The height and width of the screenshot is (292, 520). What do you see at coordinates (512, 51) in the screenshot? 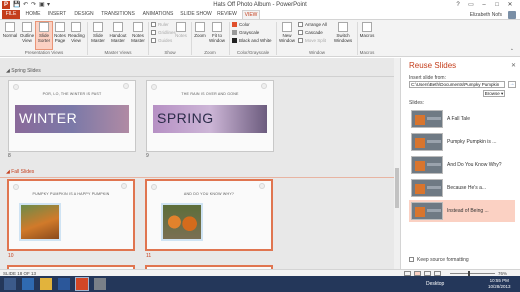
I see `collapse-ribbon-icon: ⌃` at bounding box center [512, 51].